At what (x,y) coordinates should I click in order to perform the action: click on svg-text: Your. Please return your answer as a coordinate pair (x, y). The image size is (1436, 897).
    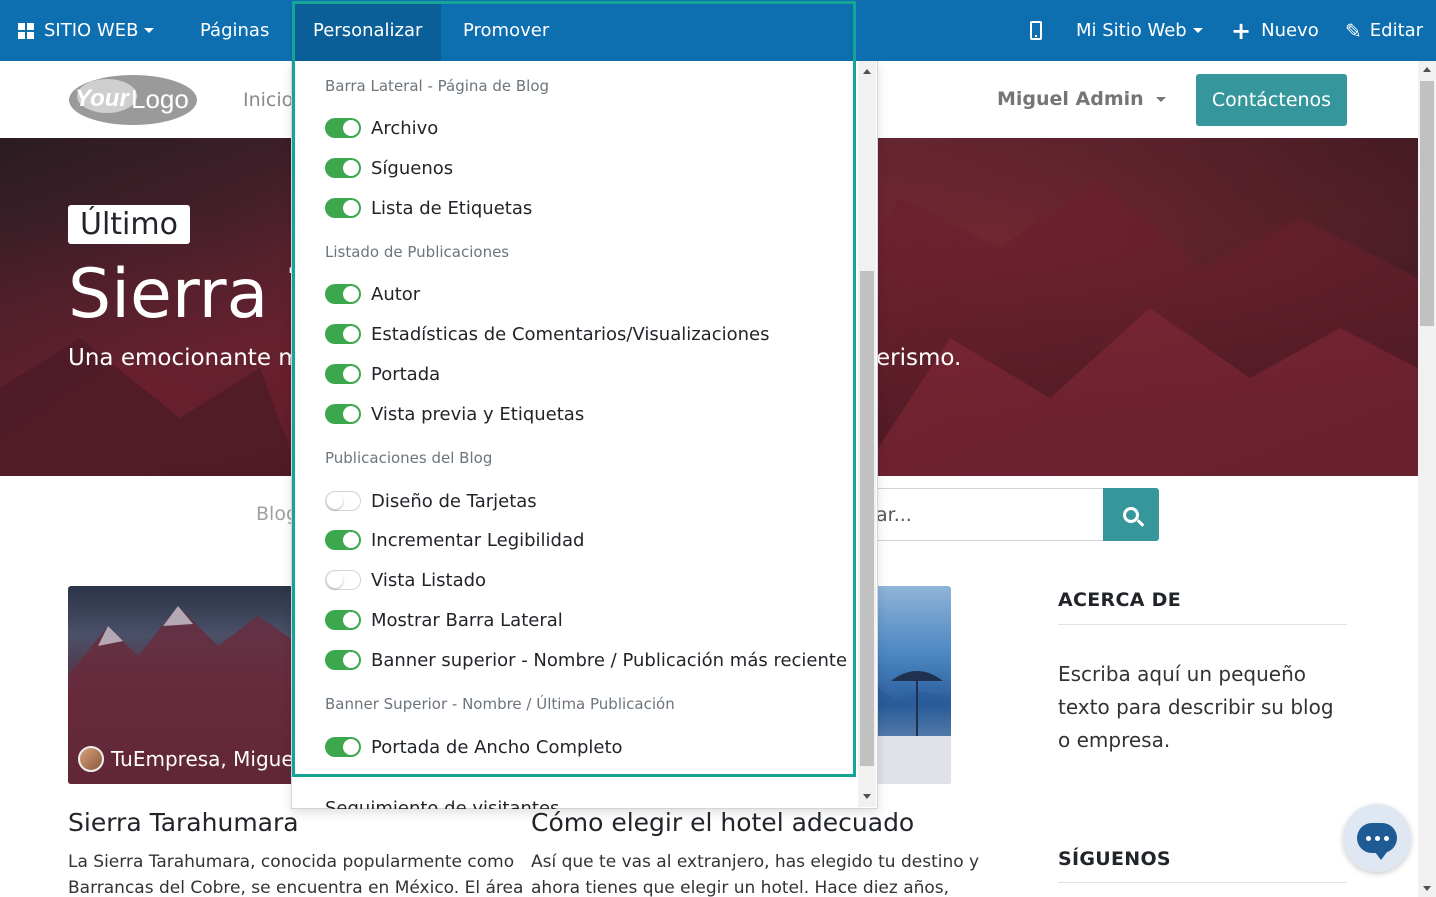
    Looking at the image, I should click on (102, 98).